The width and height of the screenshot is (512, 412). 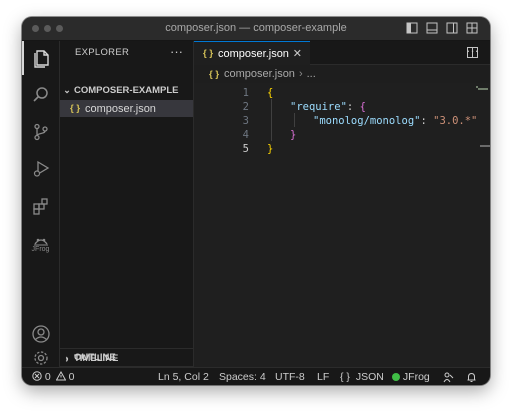 I want to click on error-icon, so click(x=37, y=376).